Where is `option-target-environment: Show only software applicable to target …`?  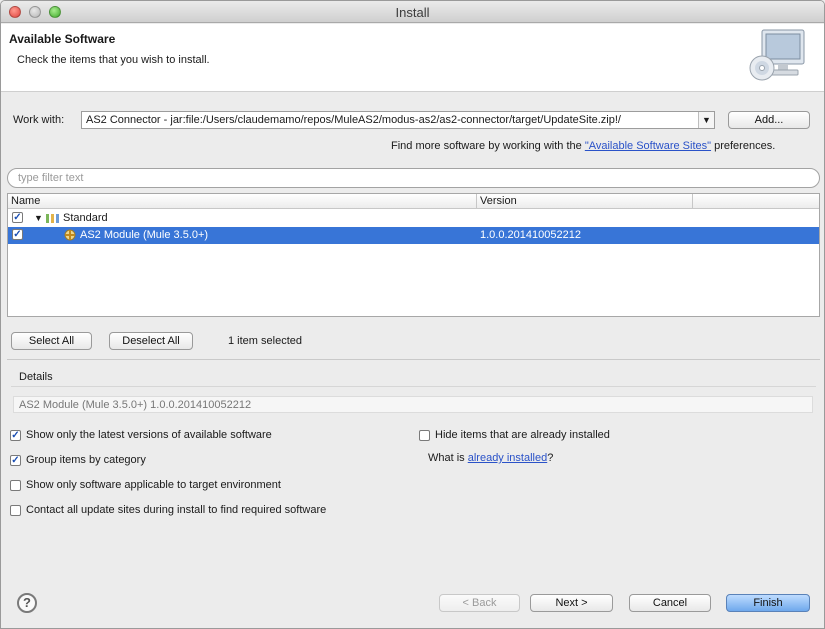
option-target-environment: Show only software applicable to target … is located at coordinates (145, 485).